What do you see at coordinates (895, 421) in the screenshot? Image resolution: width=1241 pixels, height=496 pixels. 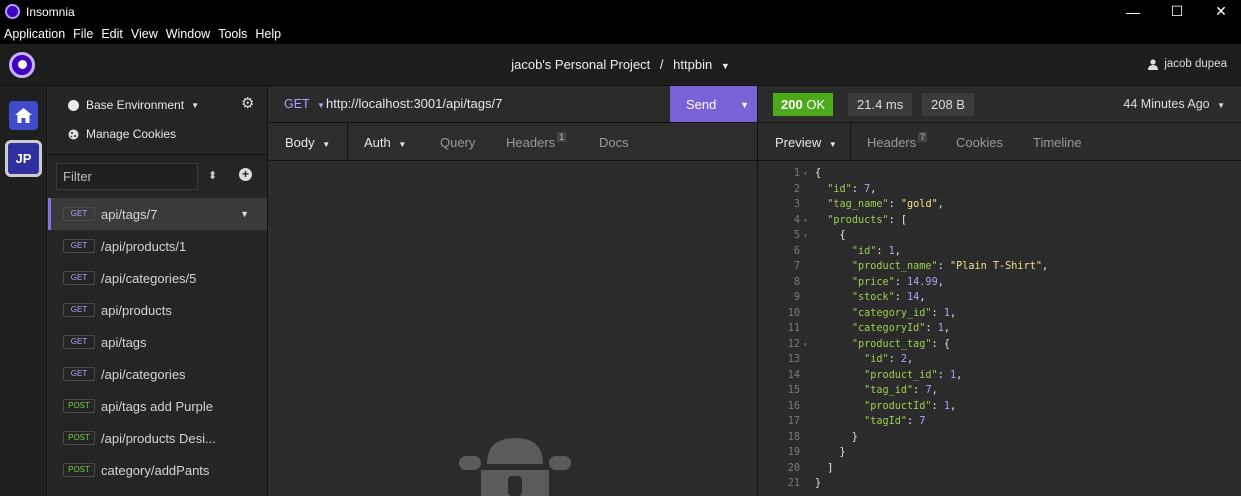 I see `code-text: "tagId": 7` at bounding box center [895, 421].